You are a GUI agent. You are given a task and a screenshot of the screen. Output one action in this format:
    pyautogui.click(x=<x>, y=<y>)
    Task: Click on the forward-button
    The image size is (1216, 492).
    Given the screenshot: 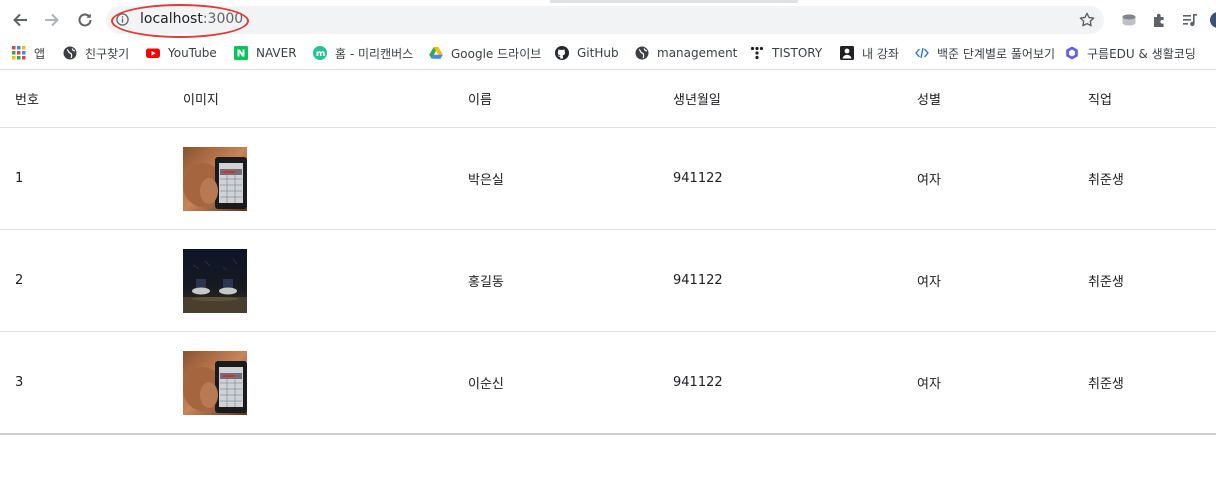 What is the action you would take?
    pyautogui.click(x=52, y=20)
    